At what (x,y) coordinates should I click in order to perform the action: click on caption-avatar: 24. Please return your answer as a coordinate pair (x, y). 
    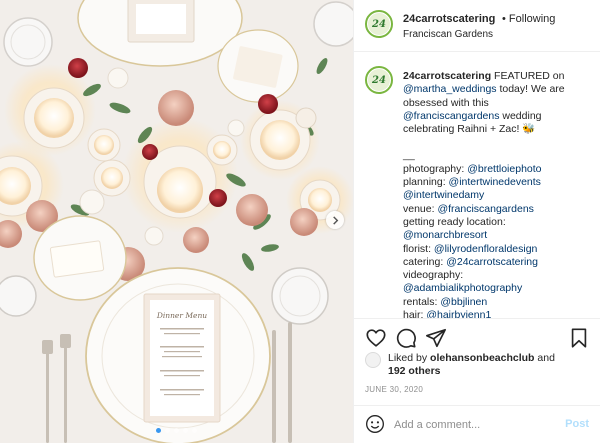
    Looking at the image, I should click on (379, 80).